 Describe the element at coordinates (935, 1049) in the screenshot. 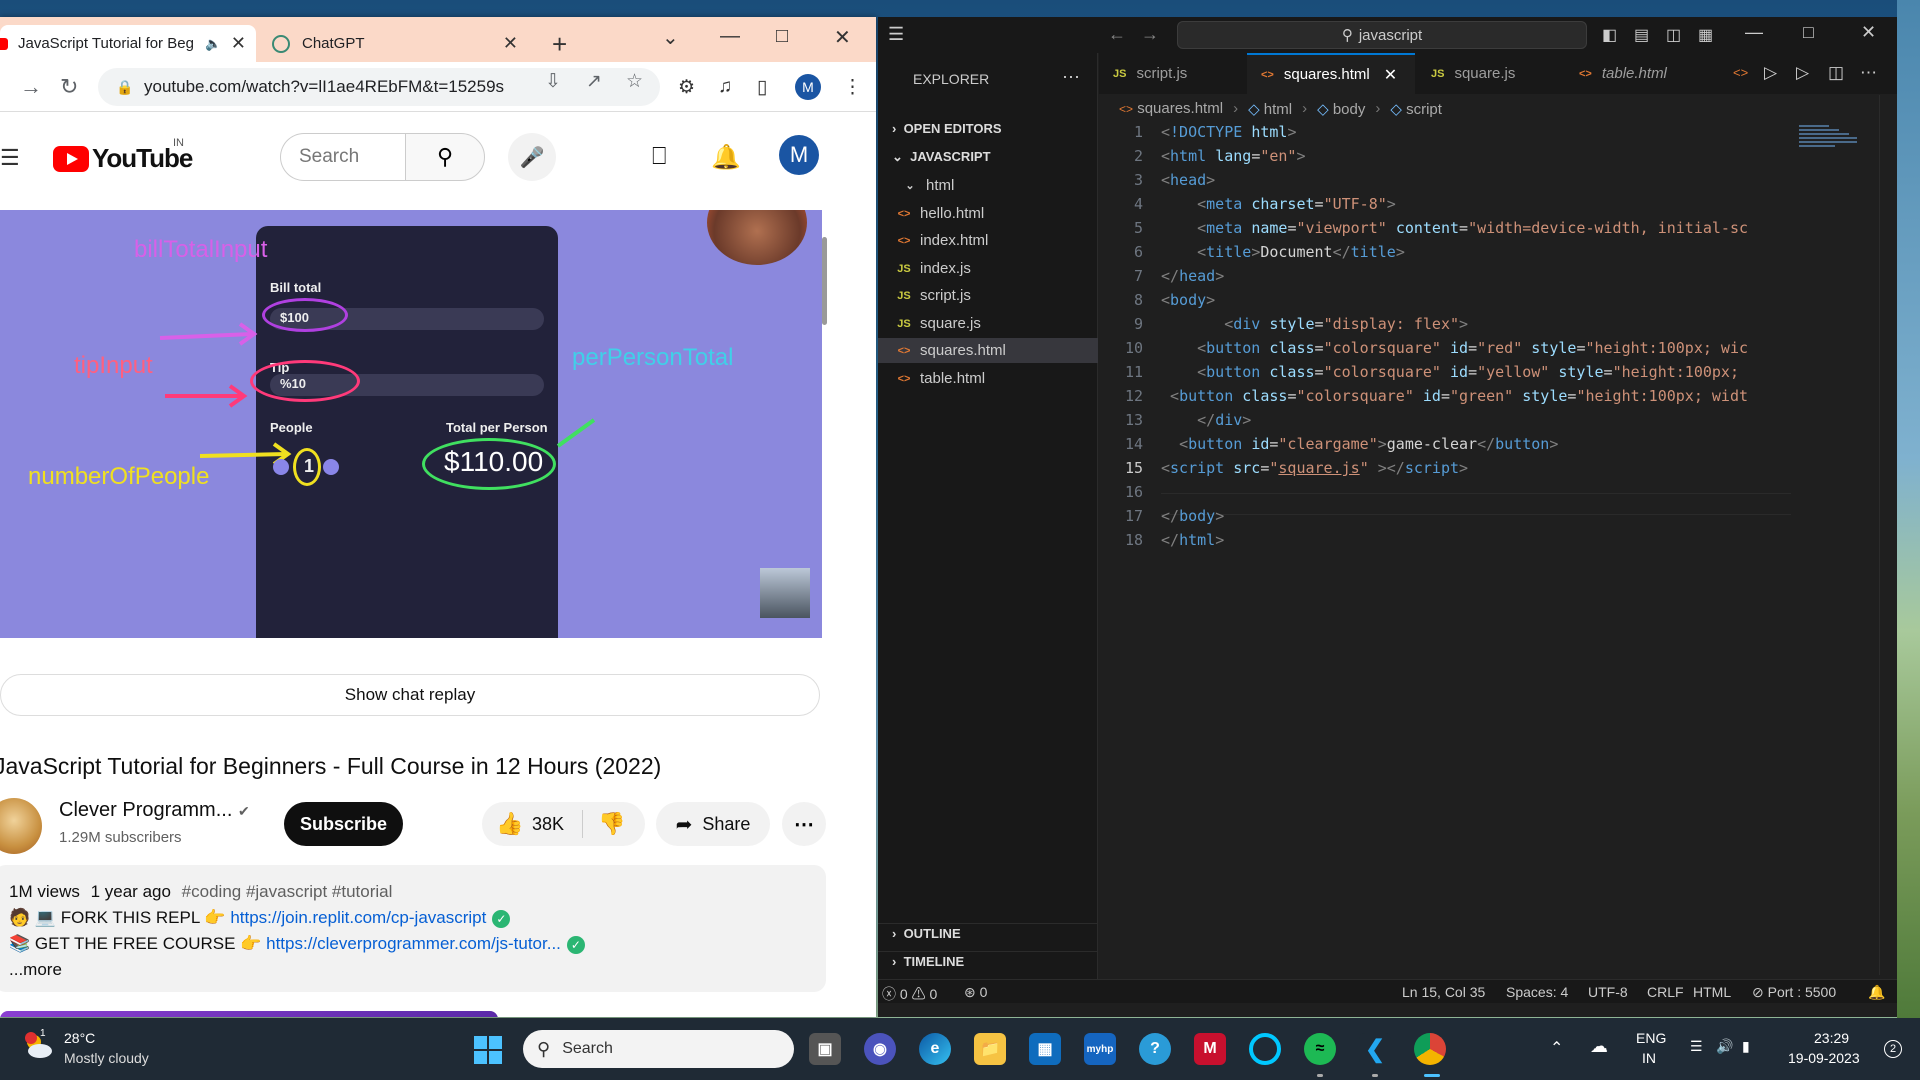

I see `edge-icon: e` at that location.